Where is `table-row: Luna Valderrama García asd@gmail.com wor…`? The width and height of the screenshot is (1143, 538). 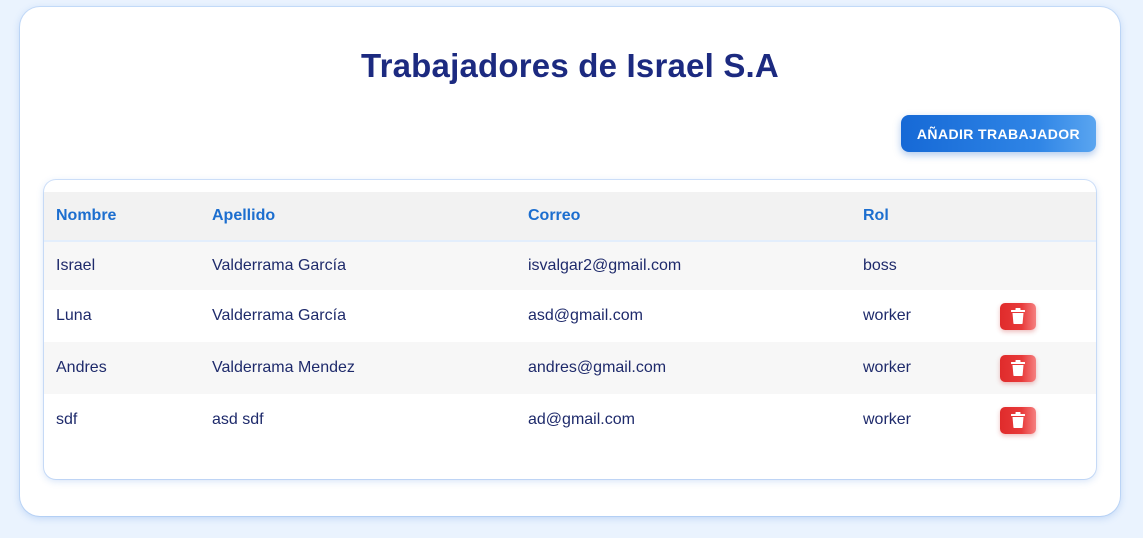 table-row: Luna Valderrama García asd@gmail.com wor… is located at coordinates (570, 316).